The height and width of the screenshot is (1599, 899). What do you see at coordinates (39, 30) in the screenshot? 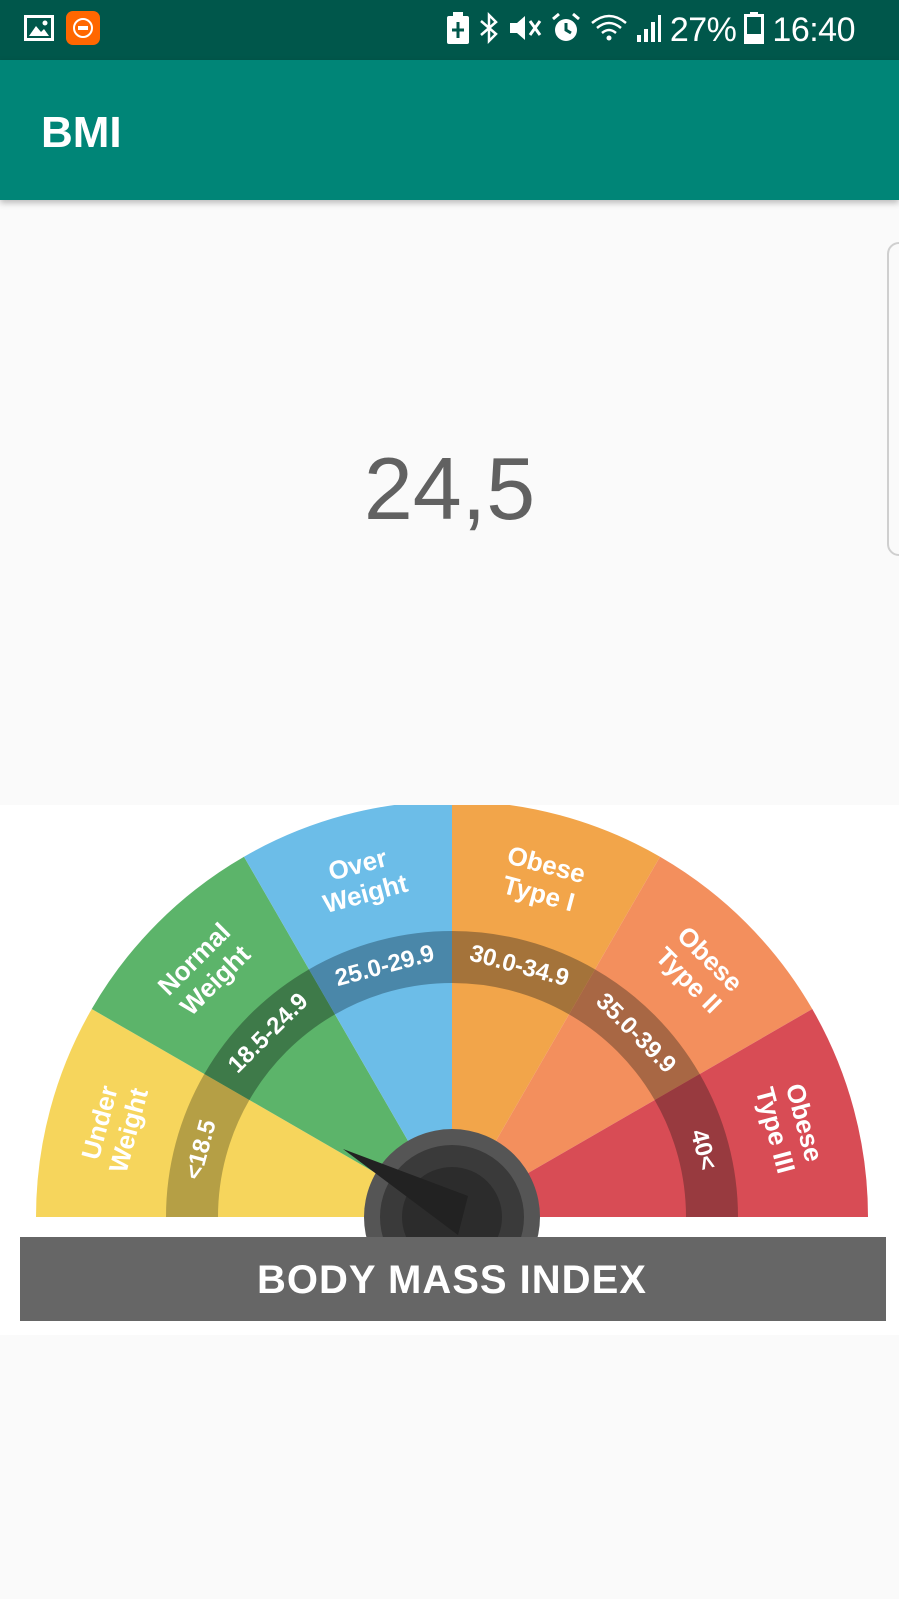
I see `gallery-icon` at bounding box center [39, 30].